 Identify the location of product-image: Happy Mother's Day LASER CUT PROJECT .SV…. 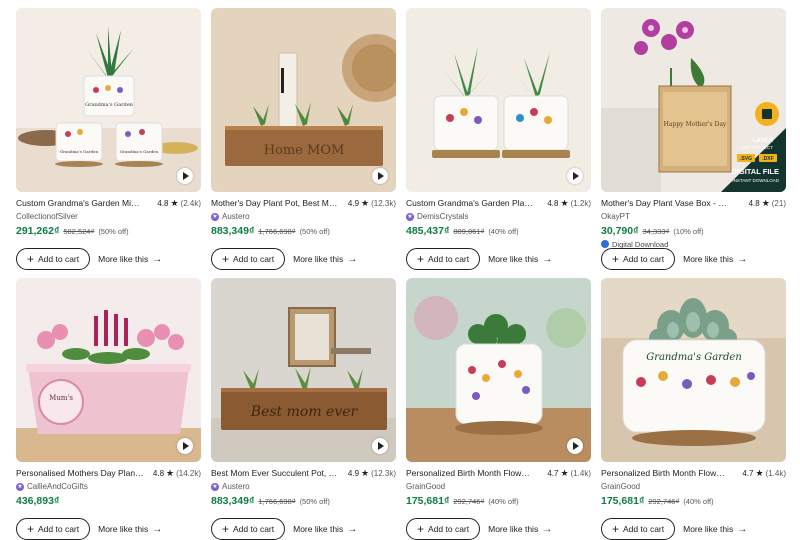
(693, 100).